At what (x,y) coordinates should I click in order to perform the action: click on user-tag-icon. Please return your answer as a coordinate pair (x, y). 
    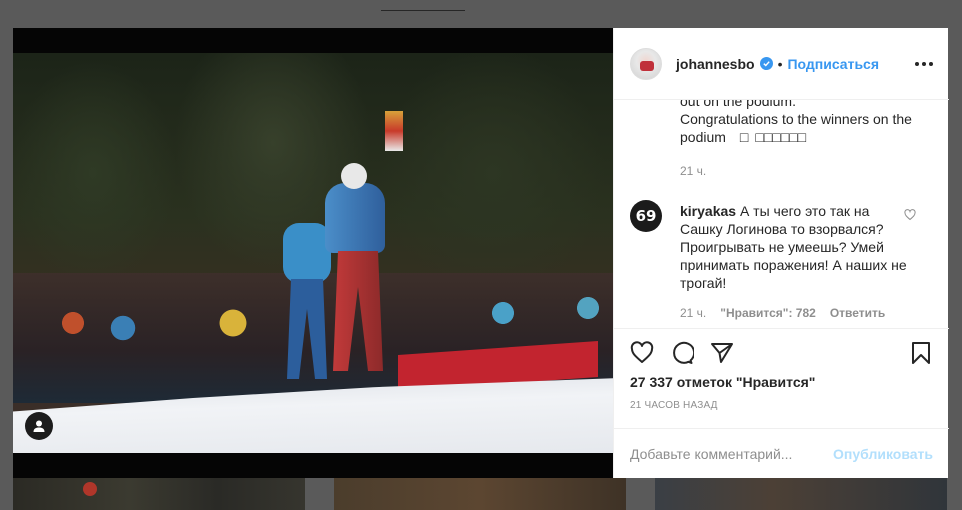
    Looking at the image, I should click on (39, 426).